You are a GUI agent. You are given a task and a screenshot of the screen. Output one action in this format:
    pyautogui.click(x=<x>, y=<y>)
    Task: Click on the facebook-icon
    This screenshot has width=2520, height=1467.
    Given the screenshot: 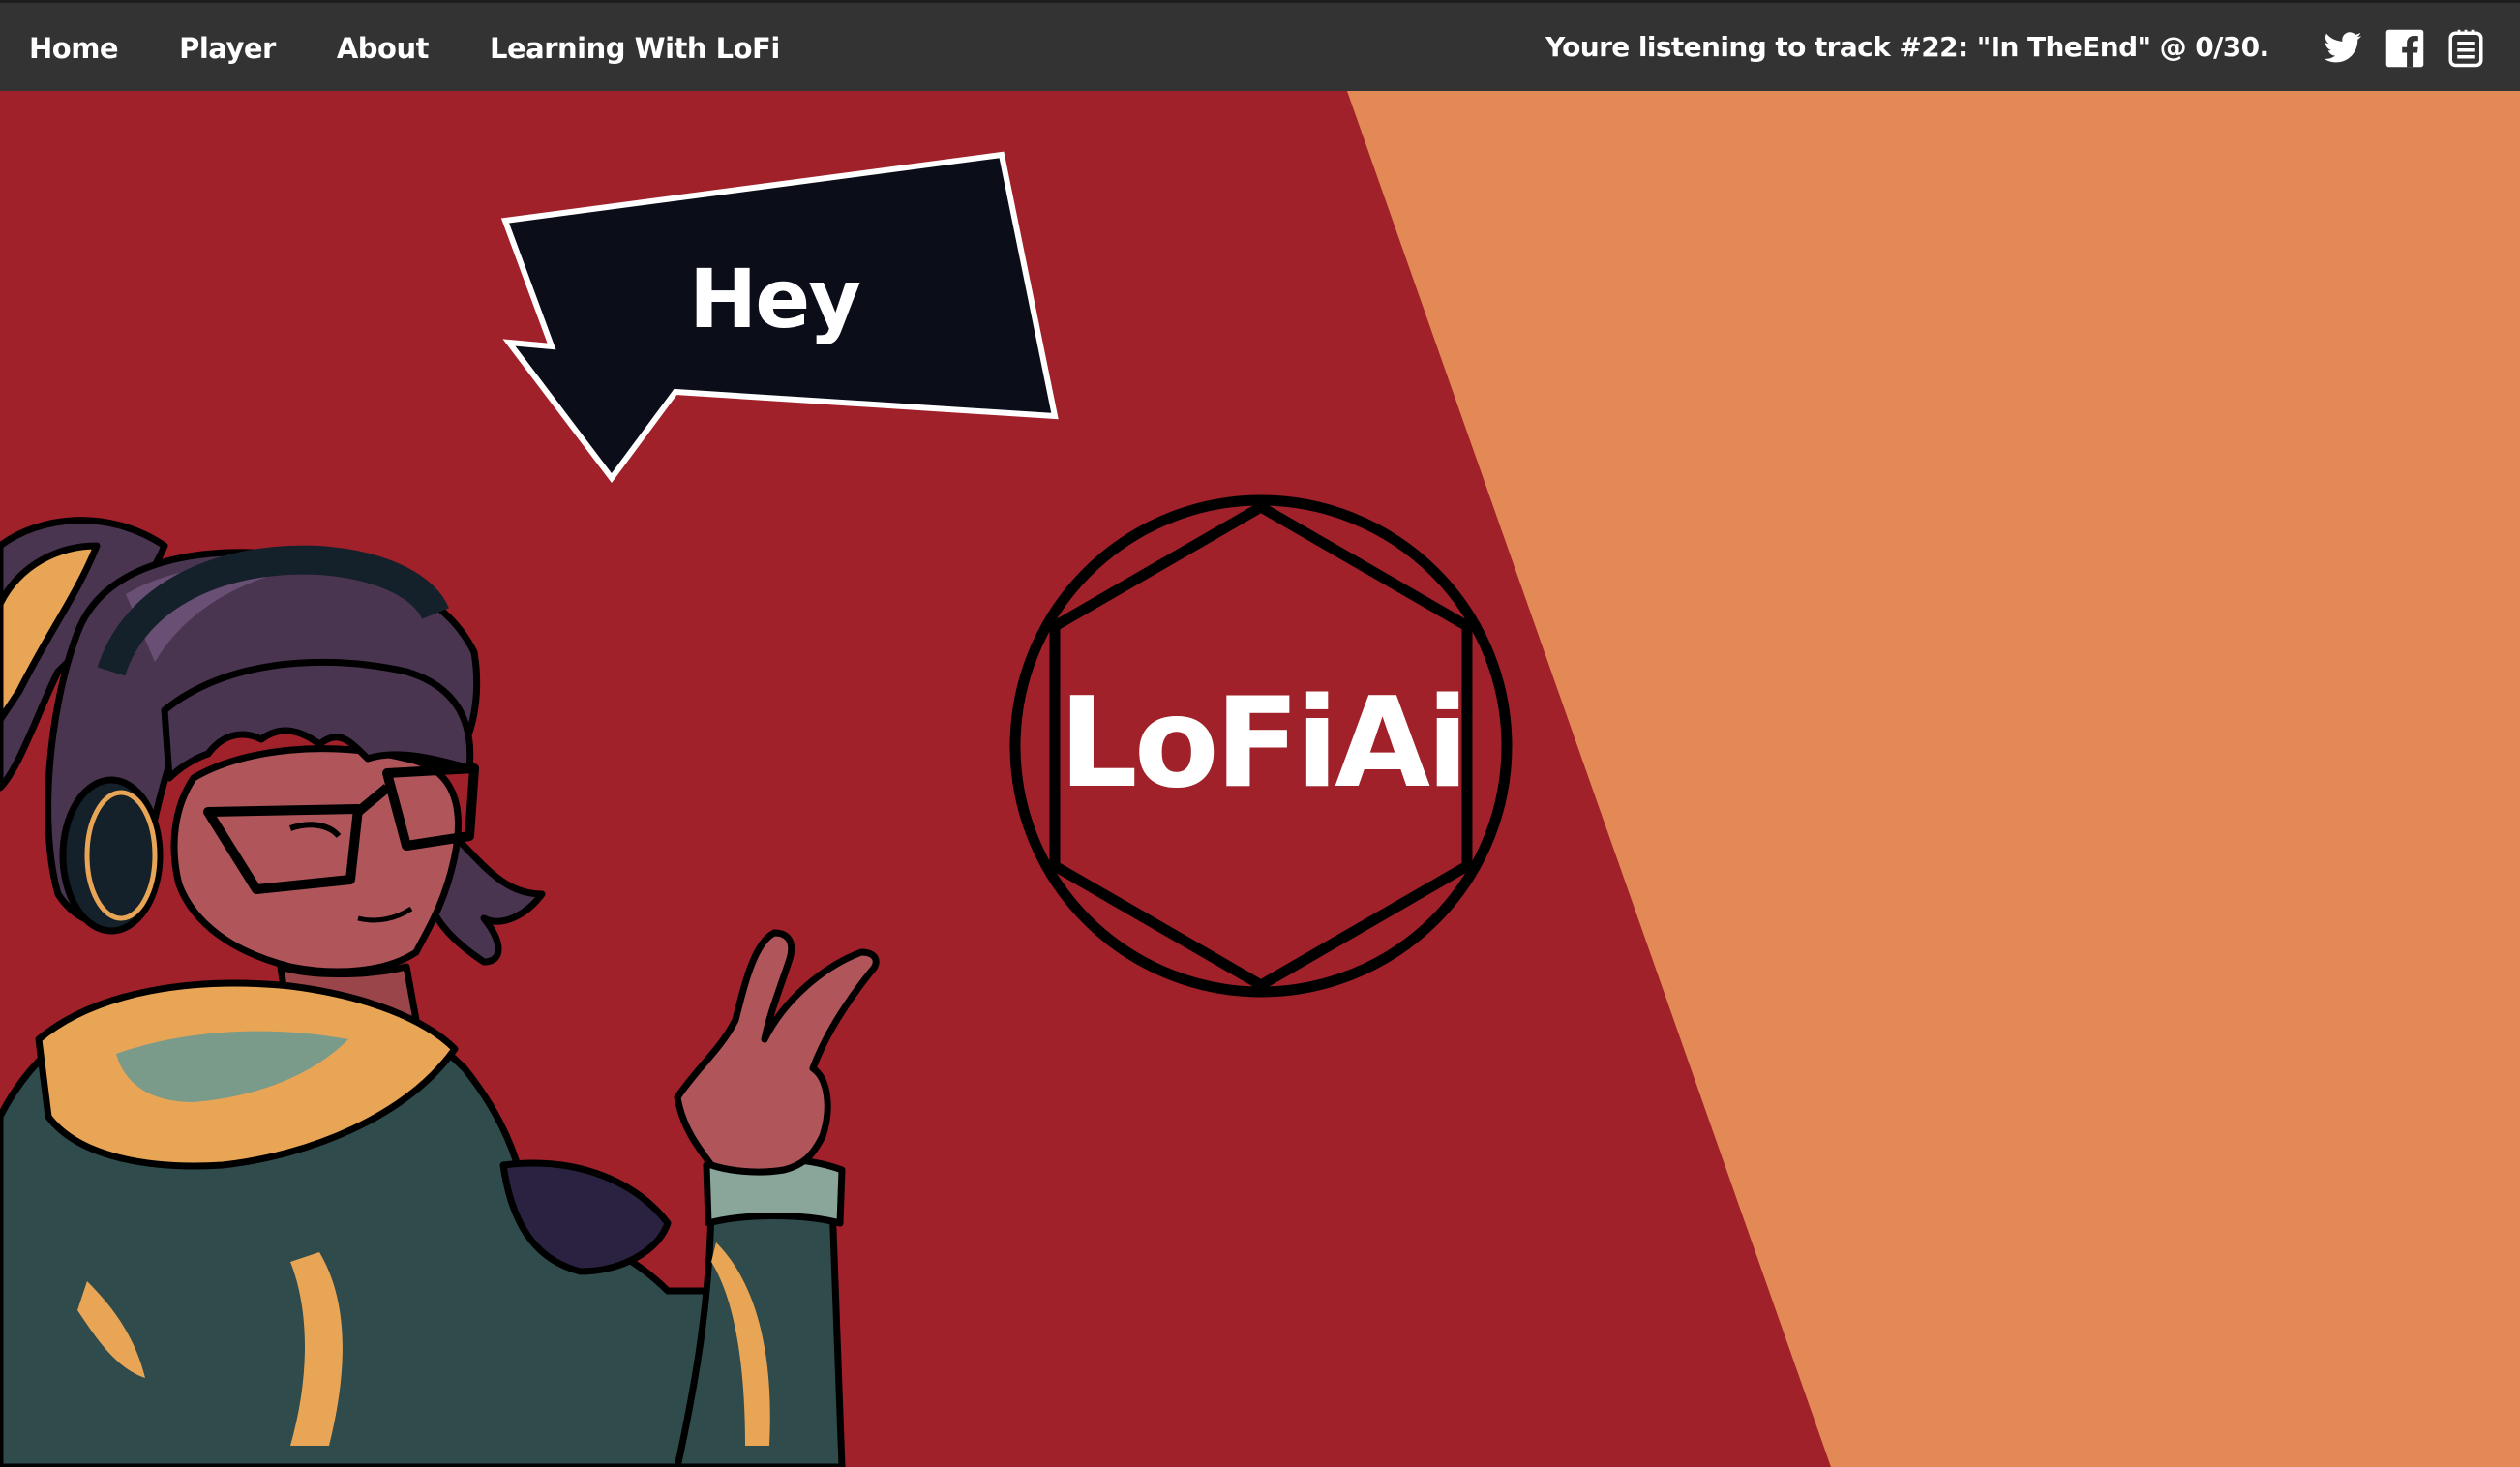 What is the action you would take?
    pyautogui.click(x=2405, y=48)
    